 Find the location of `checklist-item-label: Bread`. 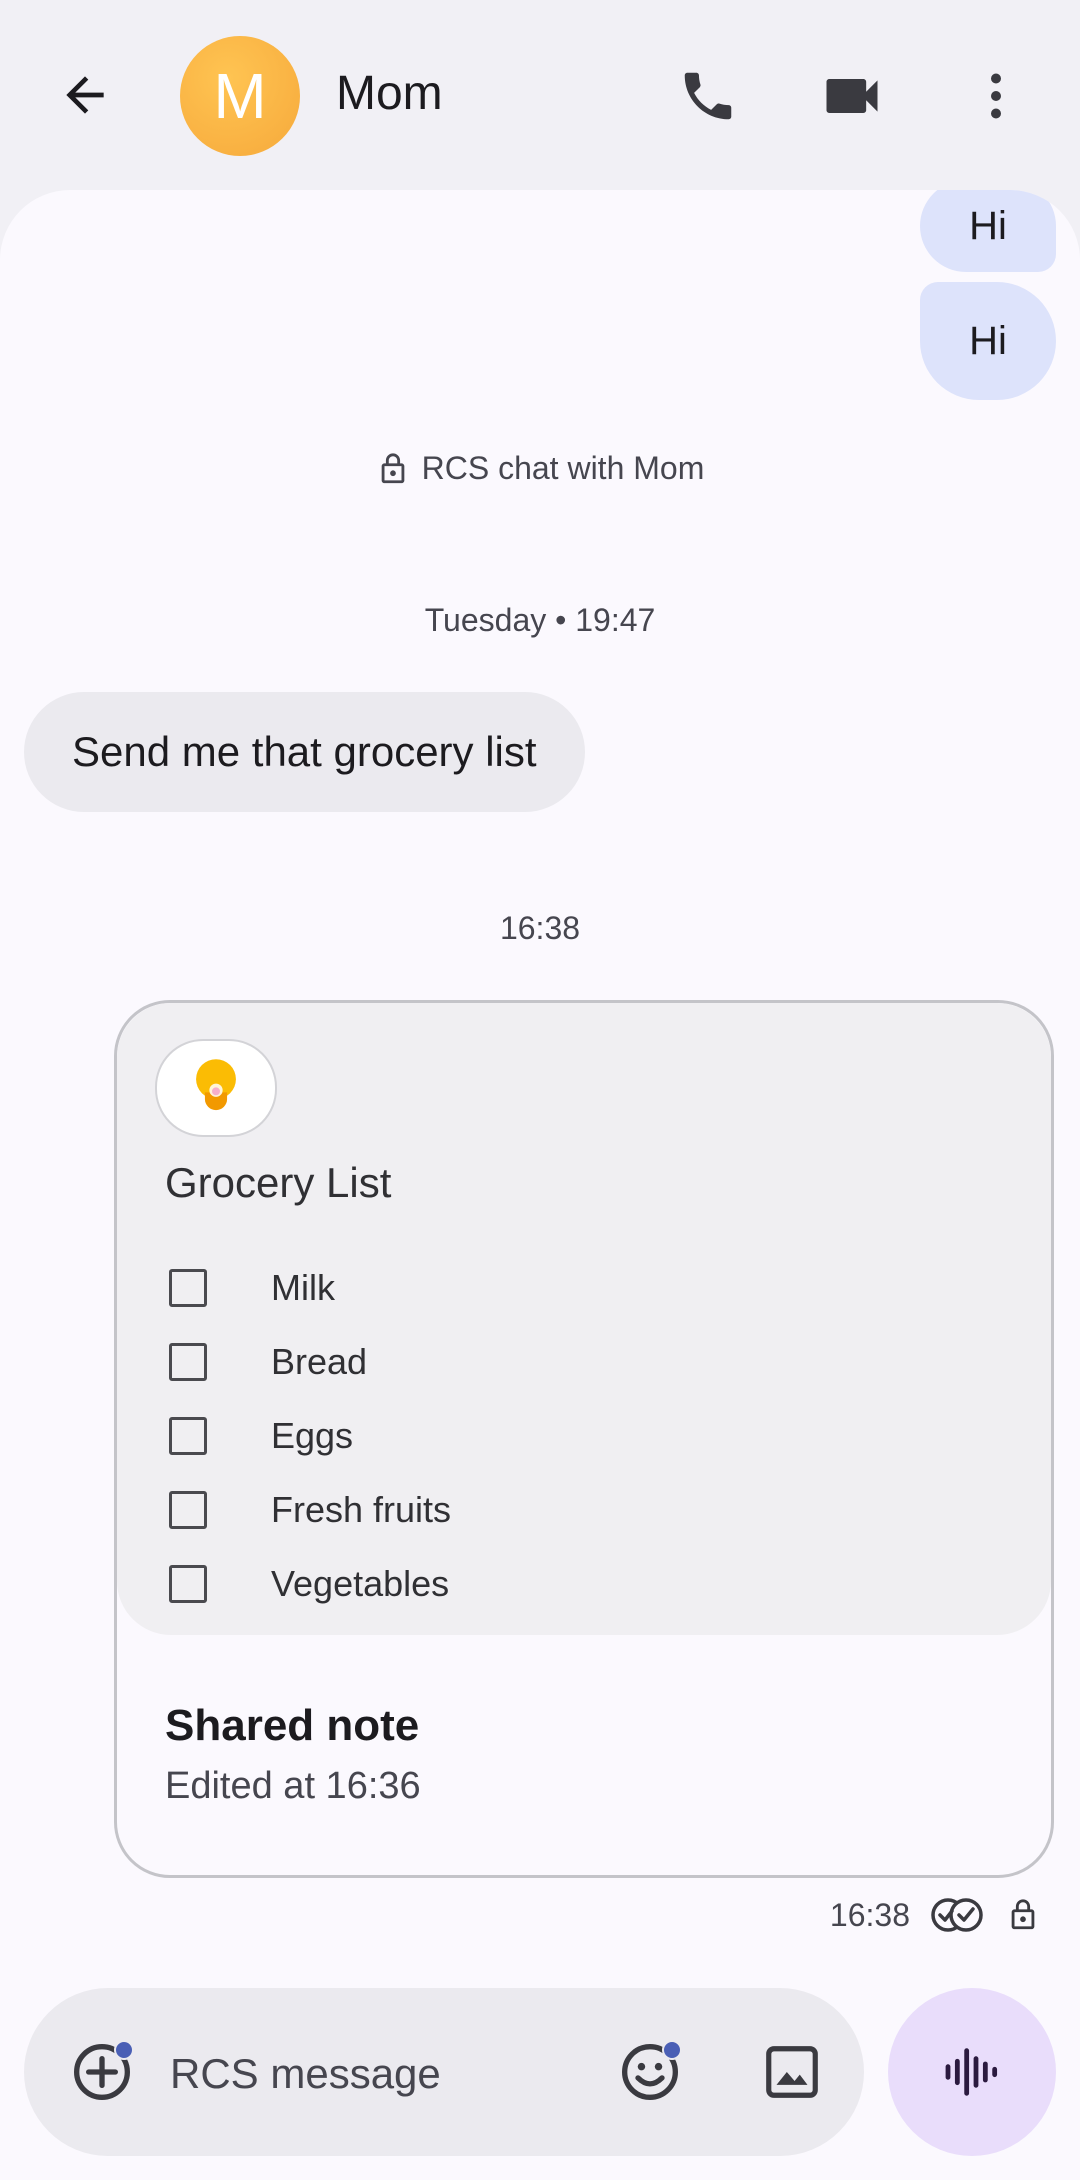

checklist-item-label: Bread is located at coordinates (319, 1361).